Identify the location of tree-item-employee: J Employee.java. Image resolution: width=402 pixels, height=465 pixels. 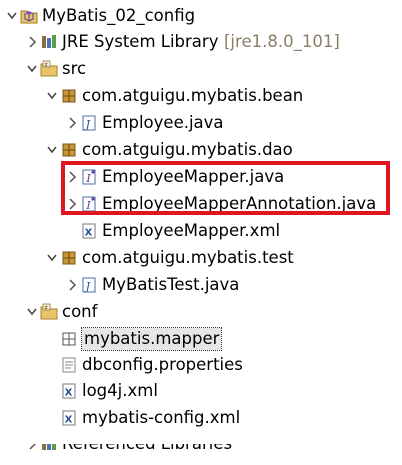
(201, 123).